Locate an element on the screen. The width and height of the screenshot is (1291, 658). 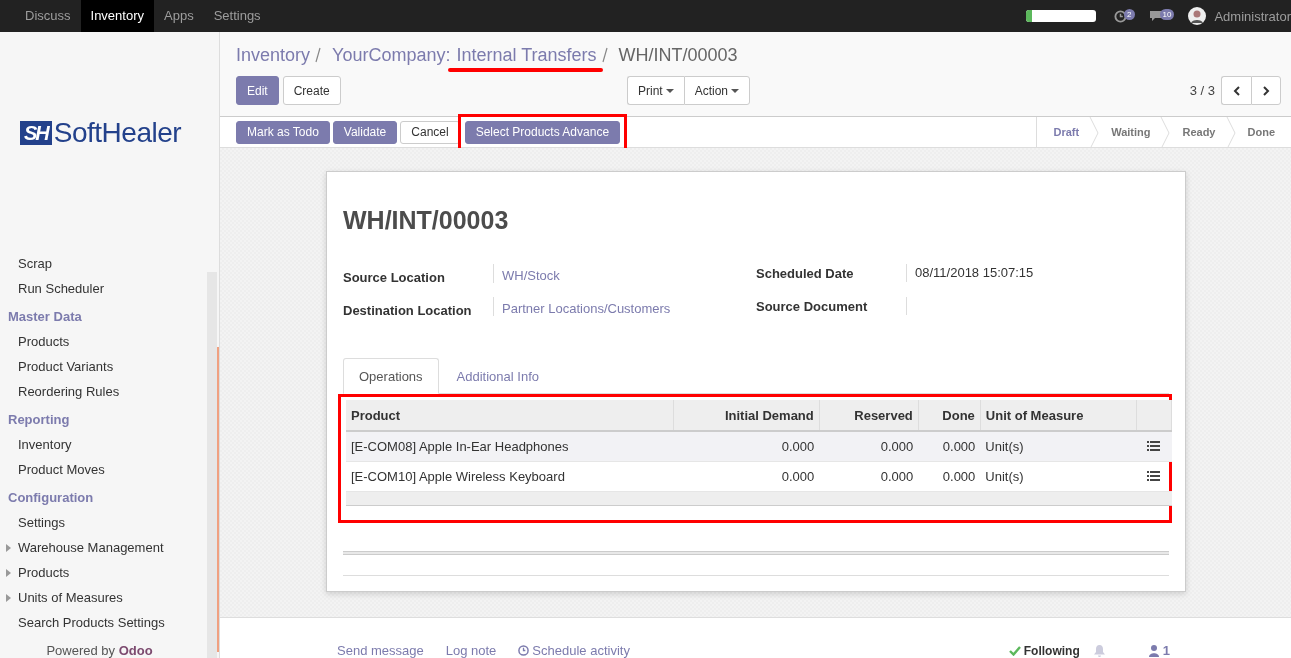
logo-mark: SH is located at coordinates (36, 132).